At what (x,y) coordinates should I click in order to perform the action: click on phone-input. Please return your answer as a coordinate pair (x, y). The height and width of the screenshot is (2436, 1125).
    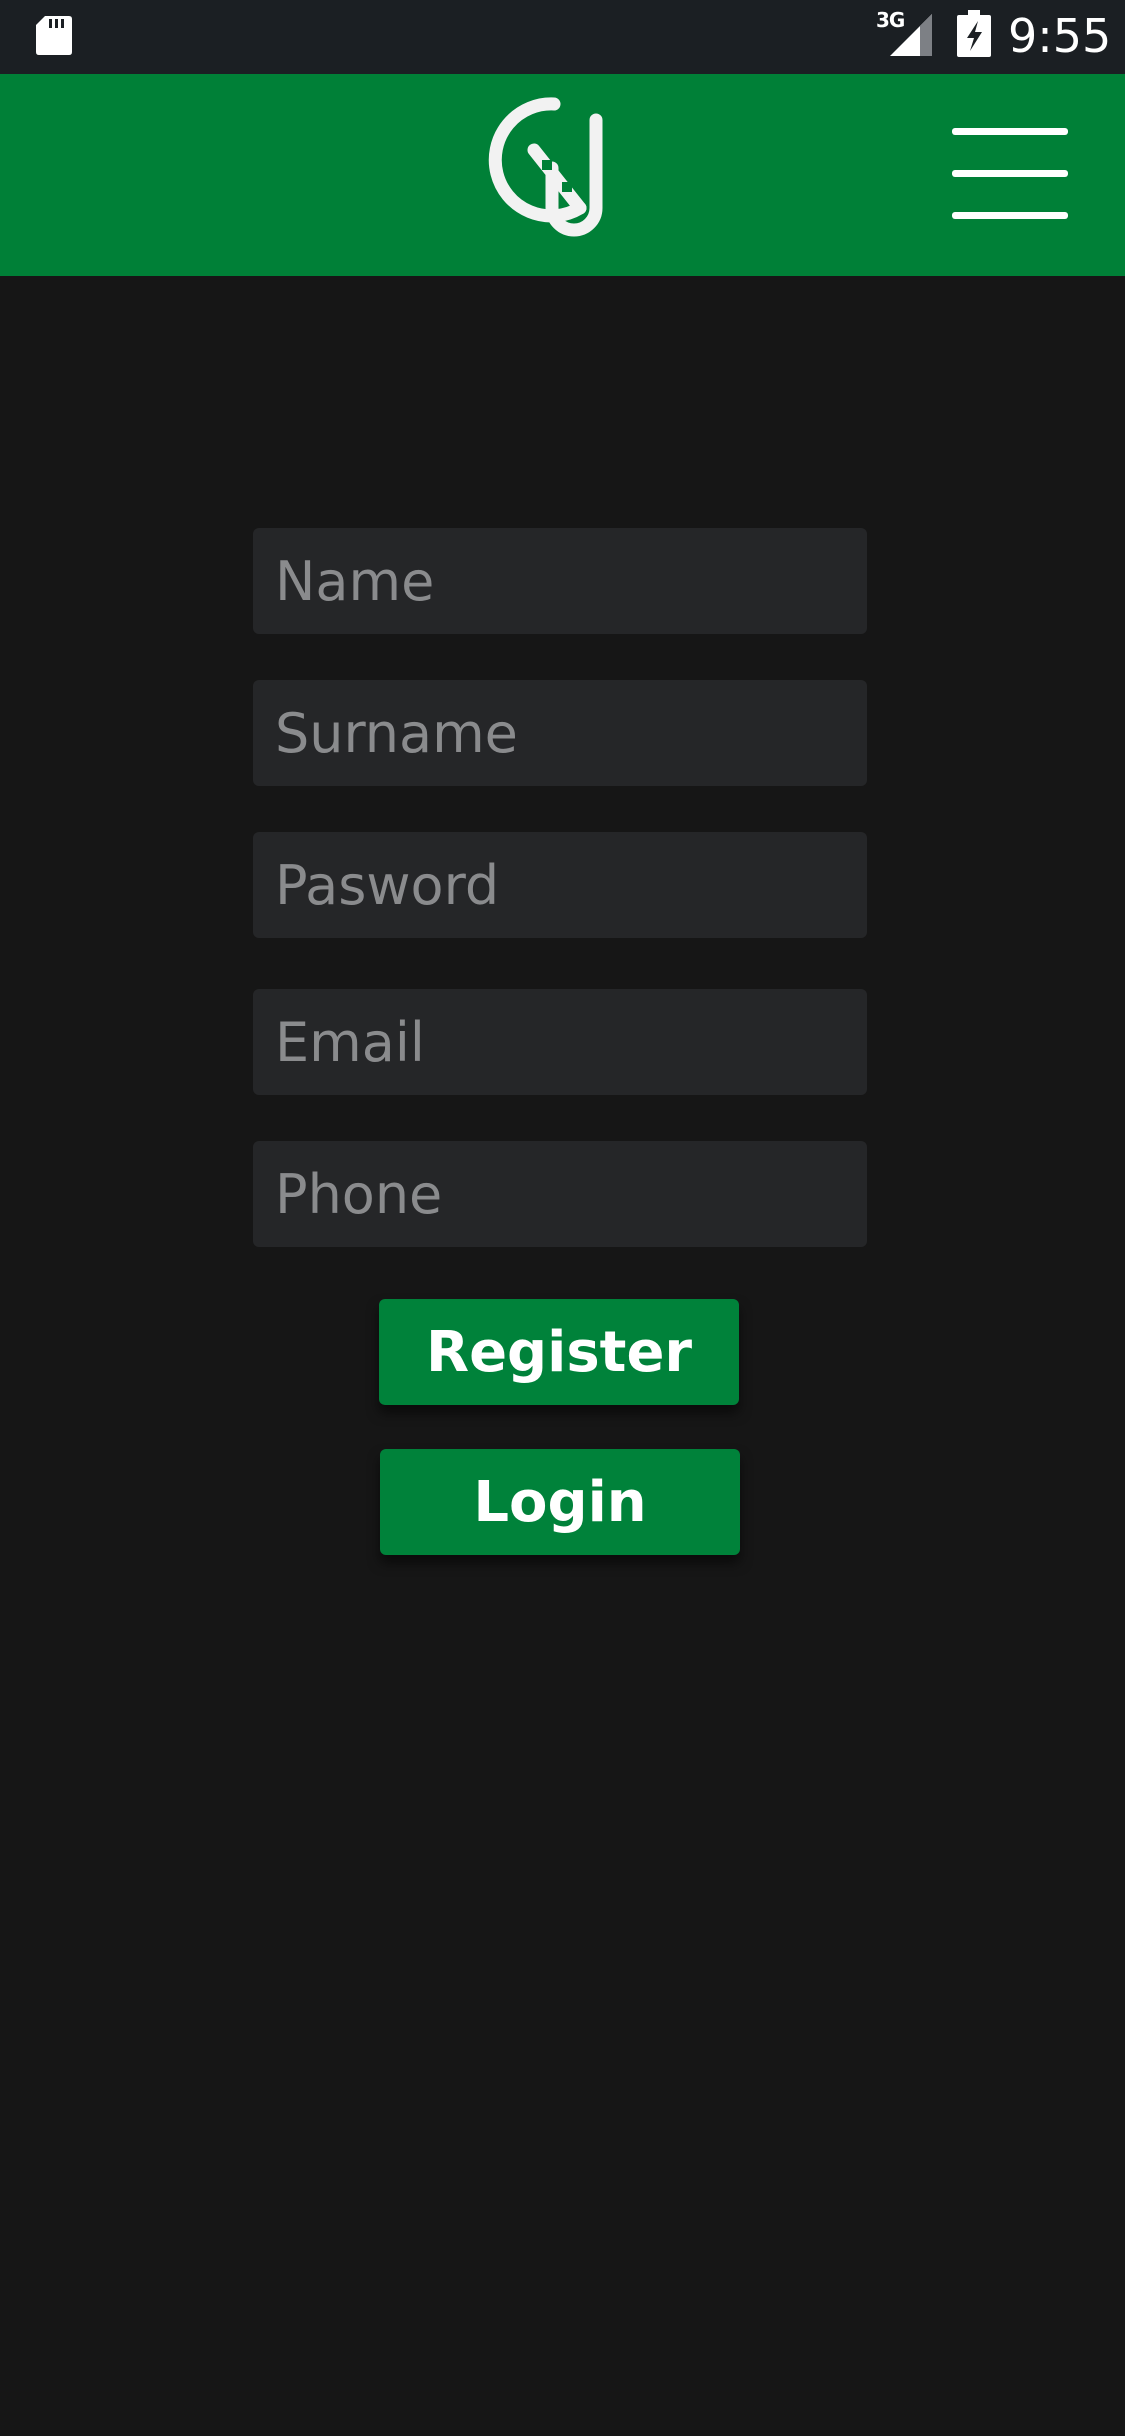
    Looking at the image, I should click on (560, 1194).